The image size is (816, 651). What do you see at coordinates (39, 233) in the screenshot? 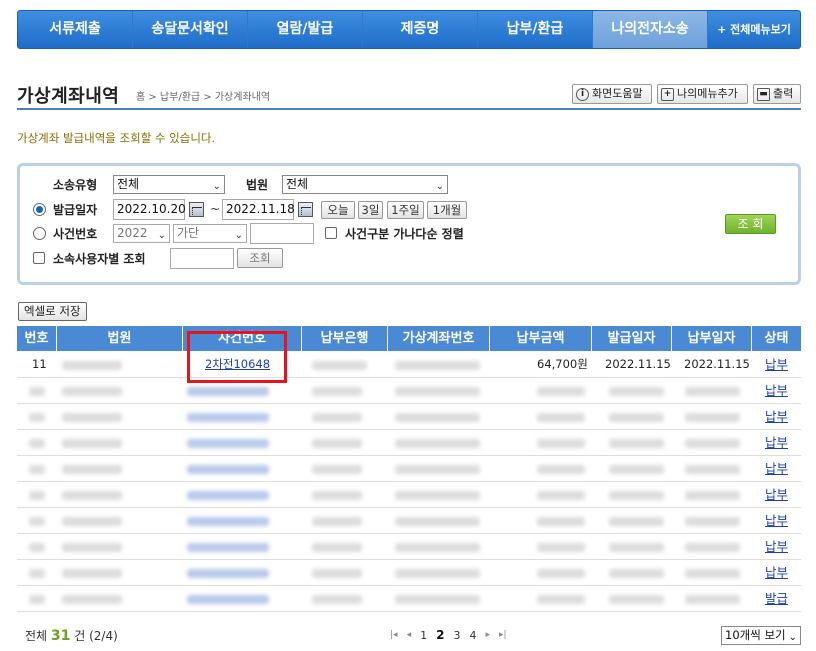
I see `case-number-radio` at bounding box center [39, 233].